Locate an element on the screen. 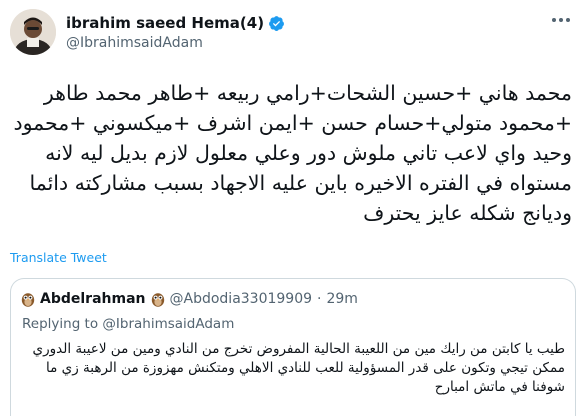 The image size is (586, 416). more-options-icon is located at coordinates (562, 22).